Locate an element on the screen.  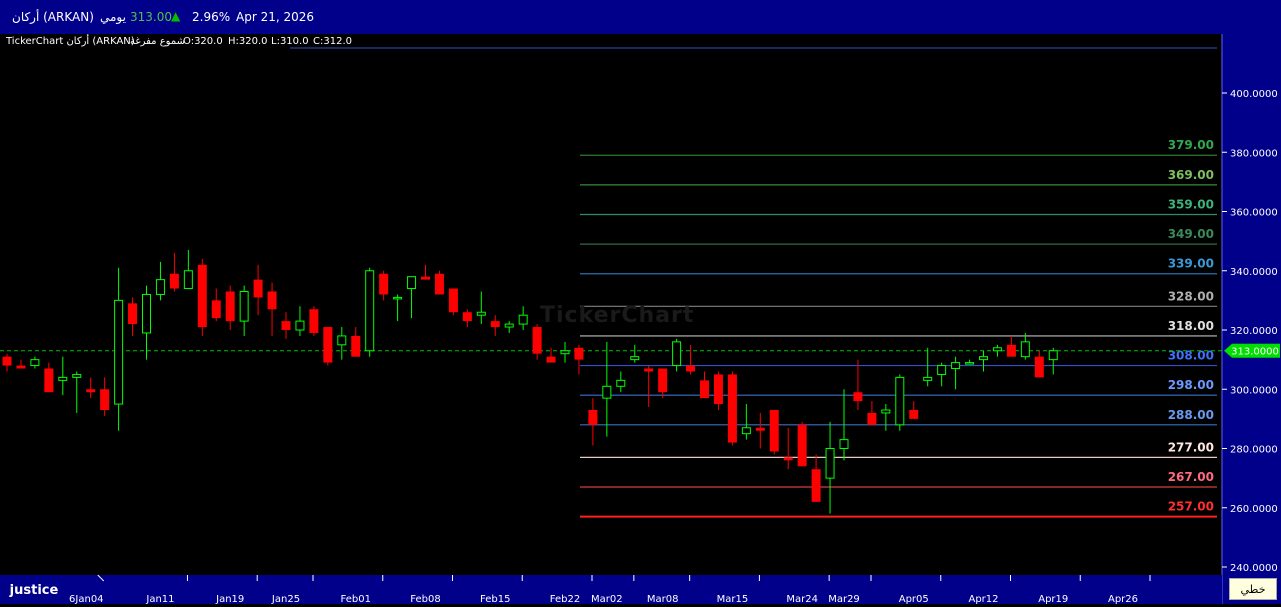
info-chart-style: شموع مفرغة is located at coordinates (157, 41).